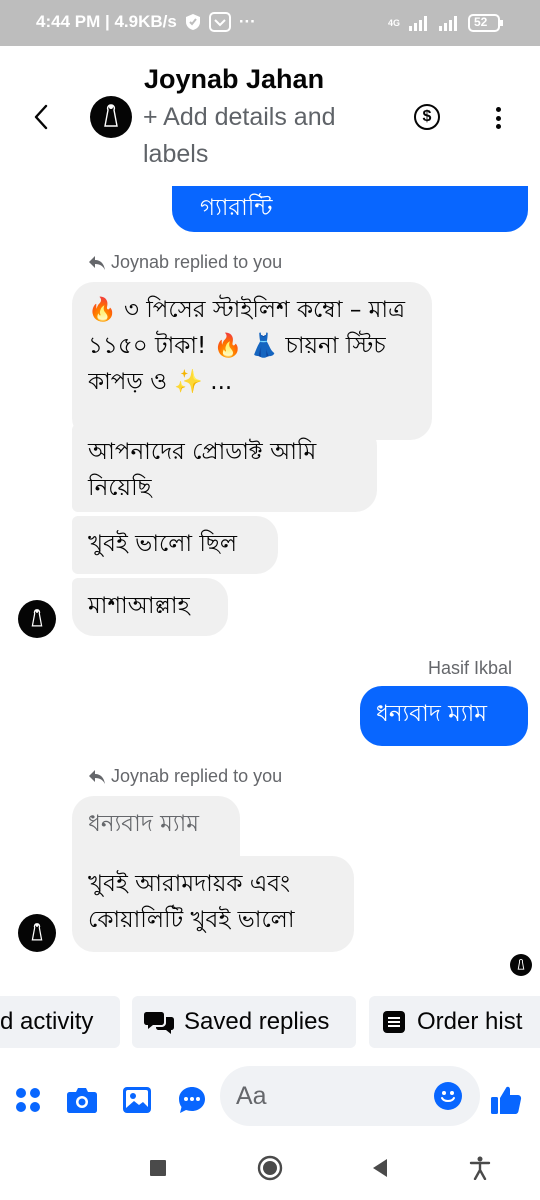 The width and height of the screenshot is (540, 1200). I want to click on messenger-notification-icon, so click(219, 22).